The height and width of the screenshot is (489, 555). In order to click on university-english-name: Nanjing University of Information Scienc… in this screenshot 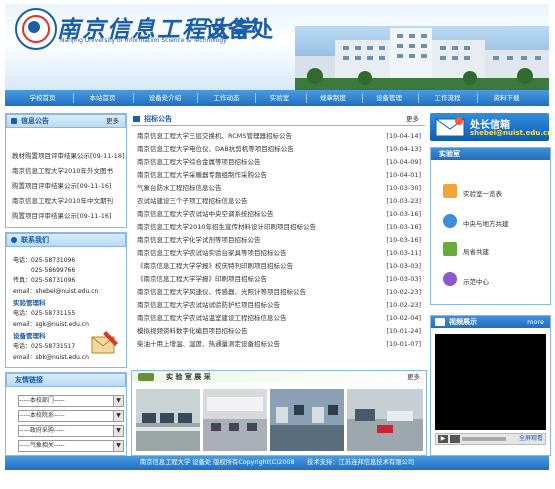, I will do `click(143, 40)`.